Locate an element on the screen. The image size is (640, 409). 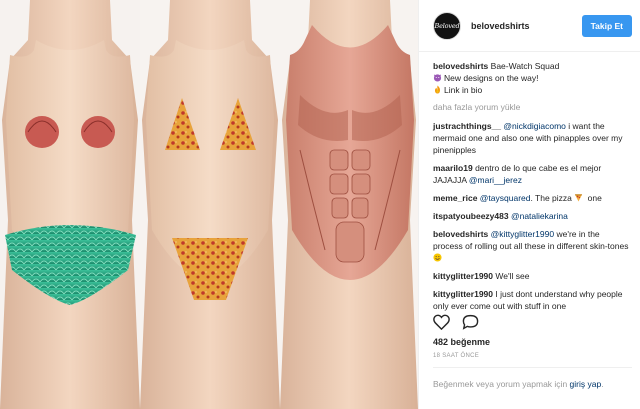
comment-item: kittyglitter1990 We'll see is located at coordinates (531, 276).